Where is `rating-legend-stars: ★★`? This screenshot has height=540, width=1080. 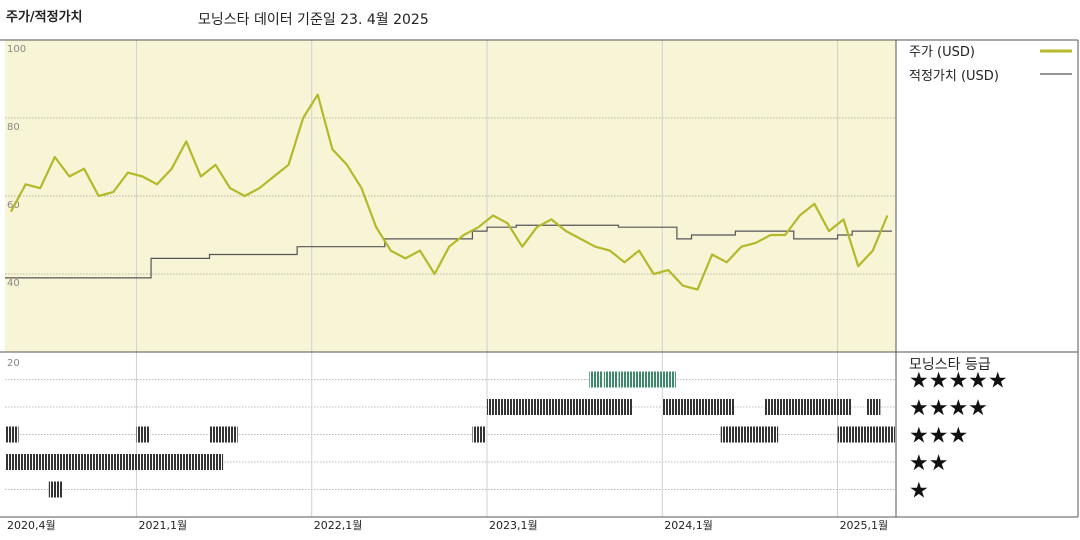
rating-legend-stars: ★★ is located at coordinates (928, 463).